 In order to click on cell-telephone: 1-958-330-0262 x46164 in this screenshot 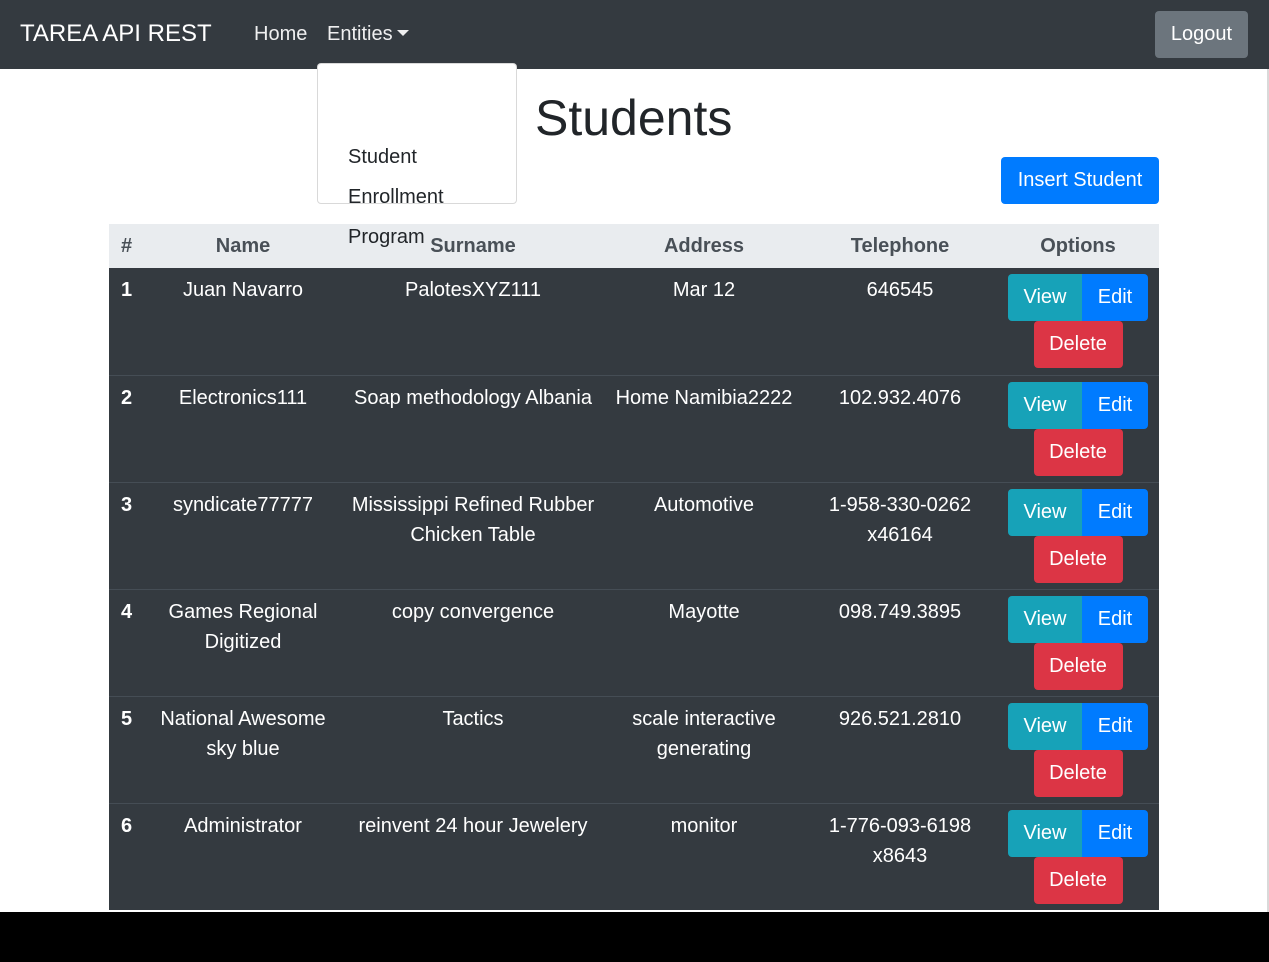, I will do `click(900, 535)`.